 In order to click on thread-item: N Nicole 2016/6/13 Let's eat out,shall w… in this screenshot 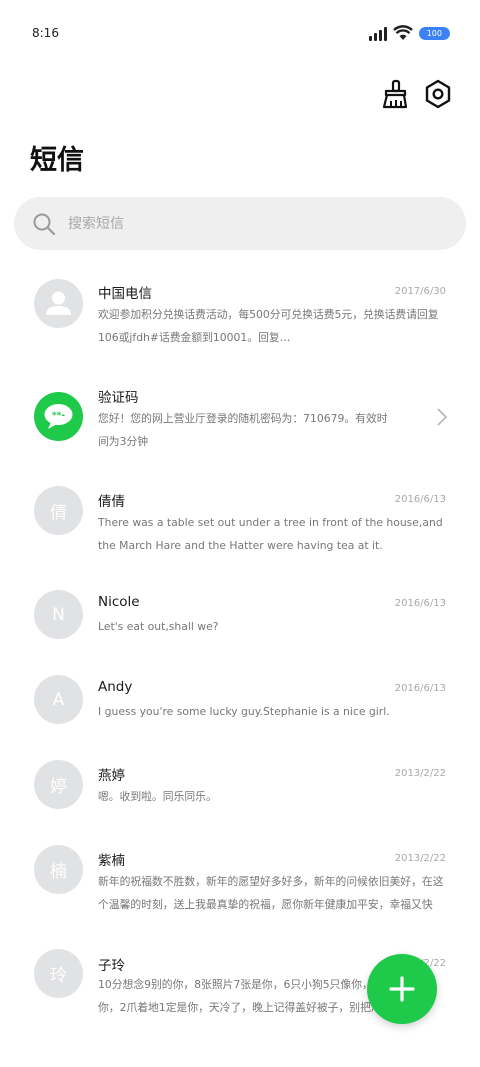, I will do `click(240, 620)`.